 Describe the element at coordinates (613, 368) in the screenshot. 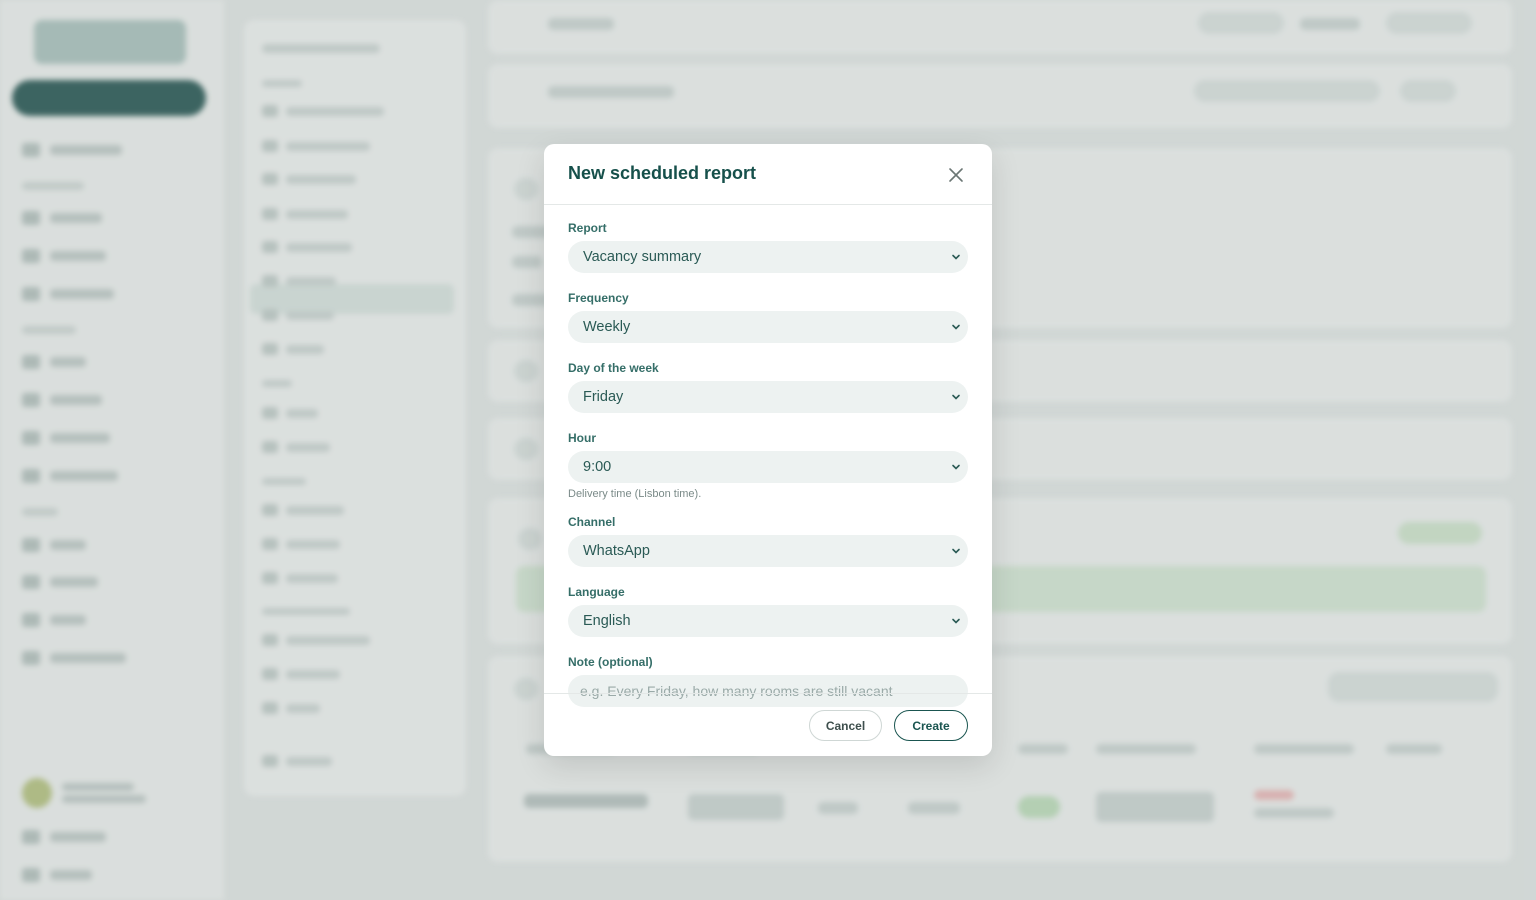

I see `day-of-week-label: Day of the week` at that location.